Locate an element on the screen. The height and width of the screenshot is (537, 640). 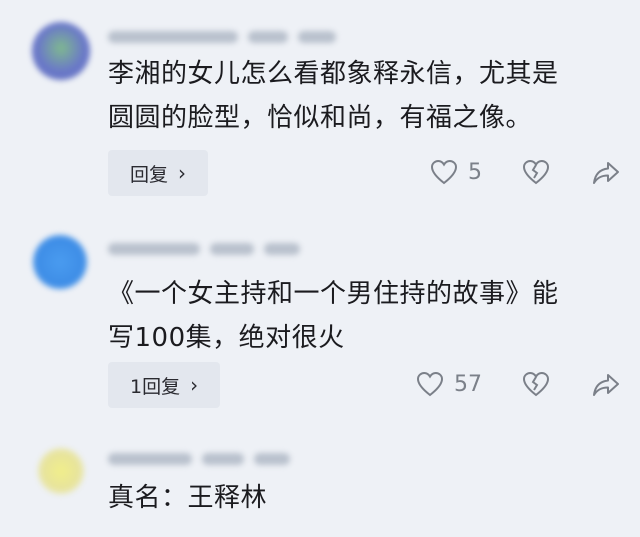
reply-label: 回复 is located at coordinates (149, 174).